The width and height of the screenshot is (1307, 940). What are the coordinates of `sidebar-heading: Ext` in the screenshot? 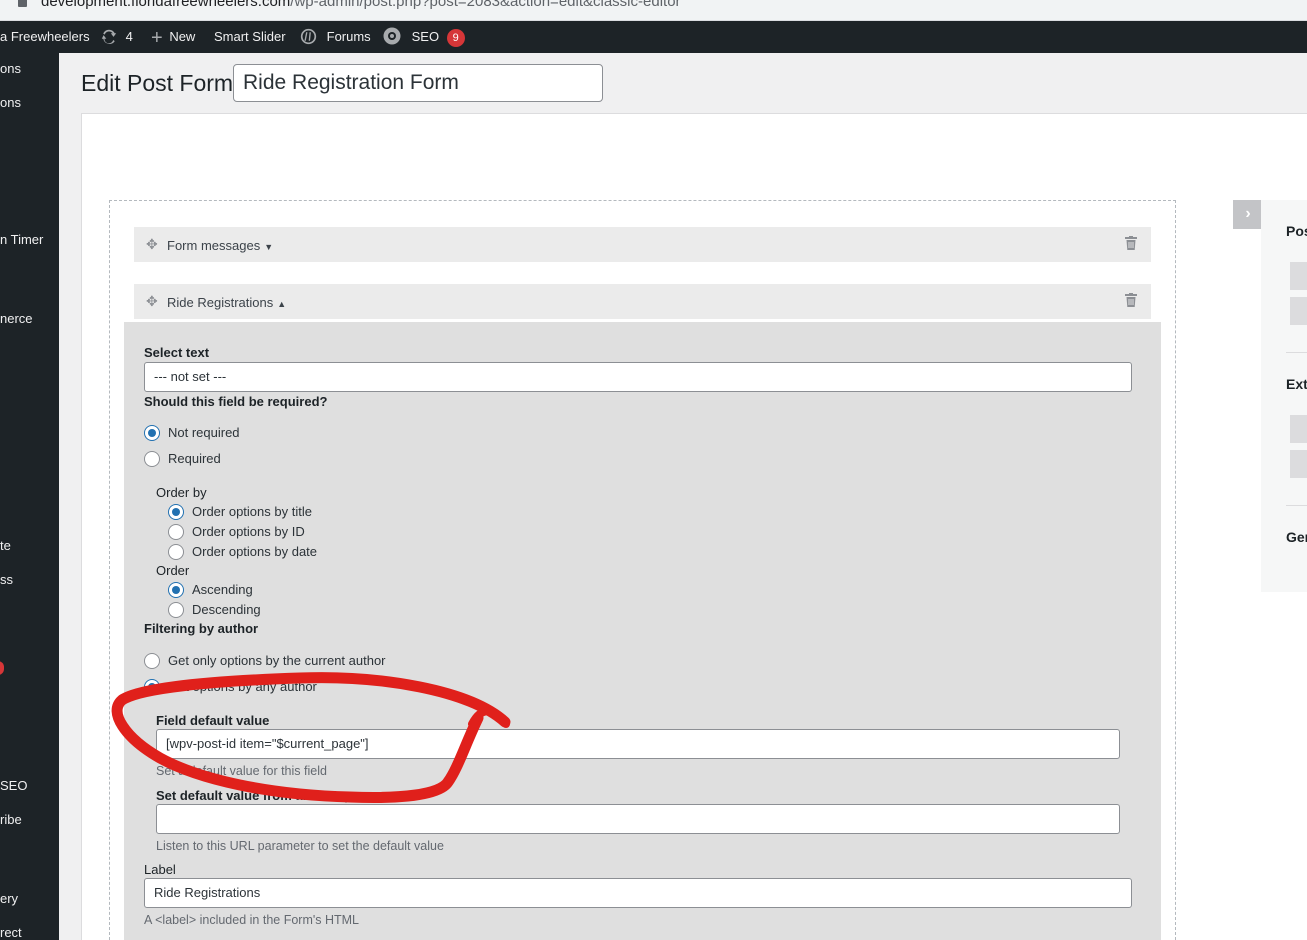 It's located at (1296, 384).